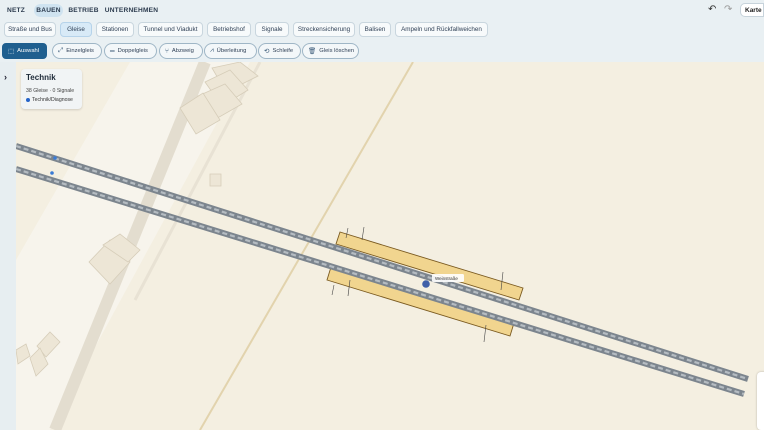  I want to click on tool-label: Doppelgleis, so click(132, 51).